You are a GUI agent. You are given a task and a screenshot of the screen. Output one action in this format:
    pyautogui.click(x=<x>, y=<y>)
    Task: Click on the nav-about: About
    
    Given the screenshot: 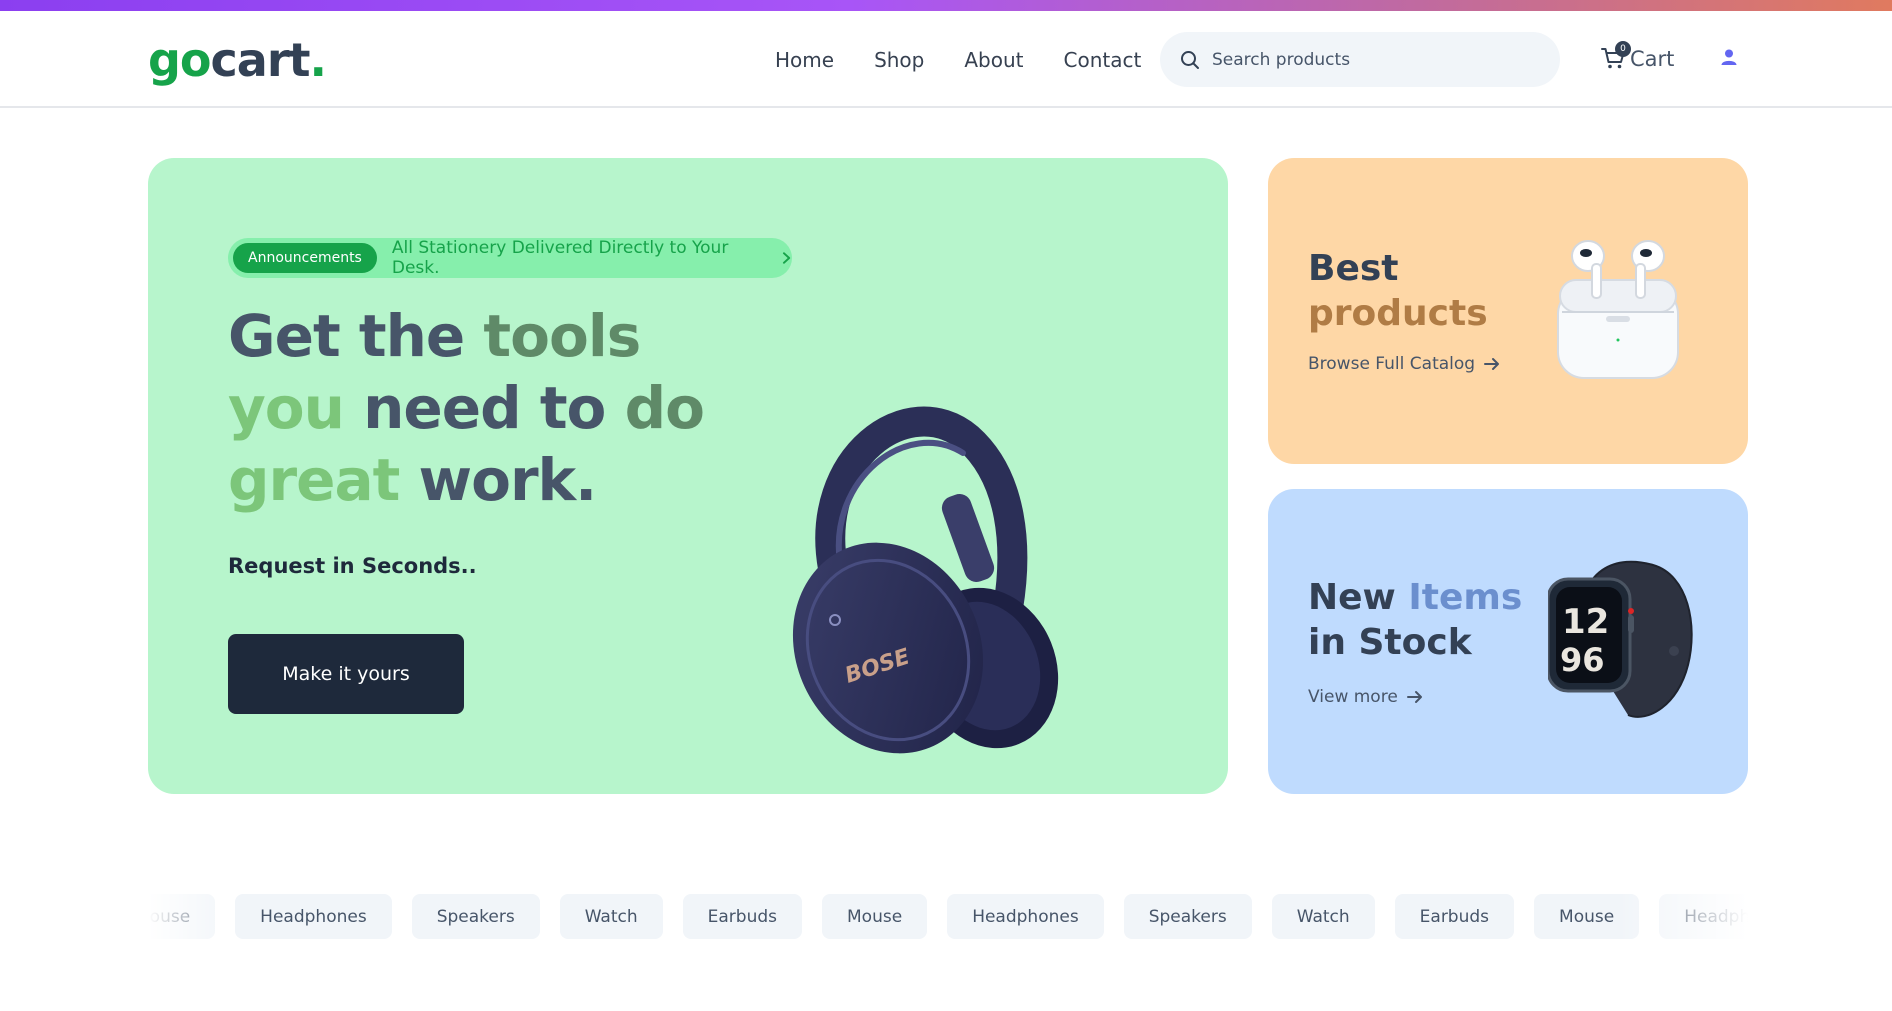 What is the action you would take?
    pyautogui.click(x=993, y=60)
    